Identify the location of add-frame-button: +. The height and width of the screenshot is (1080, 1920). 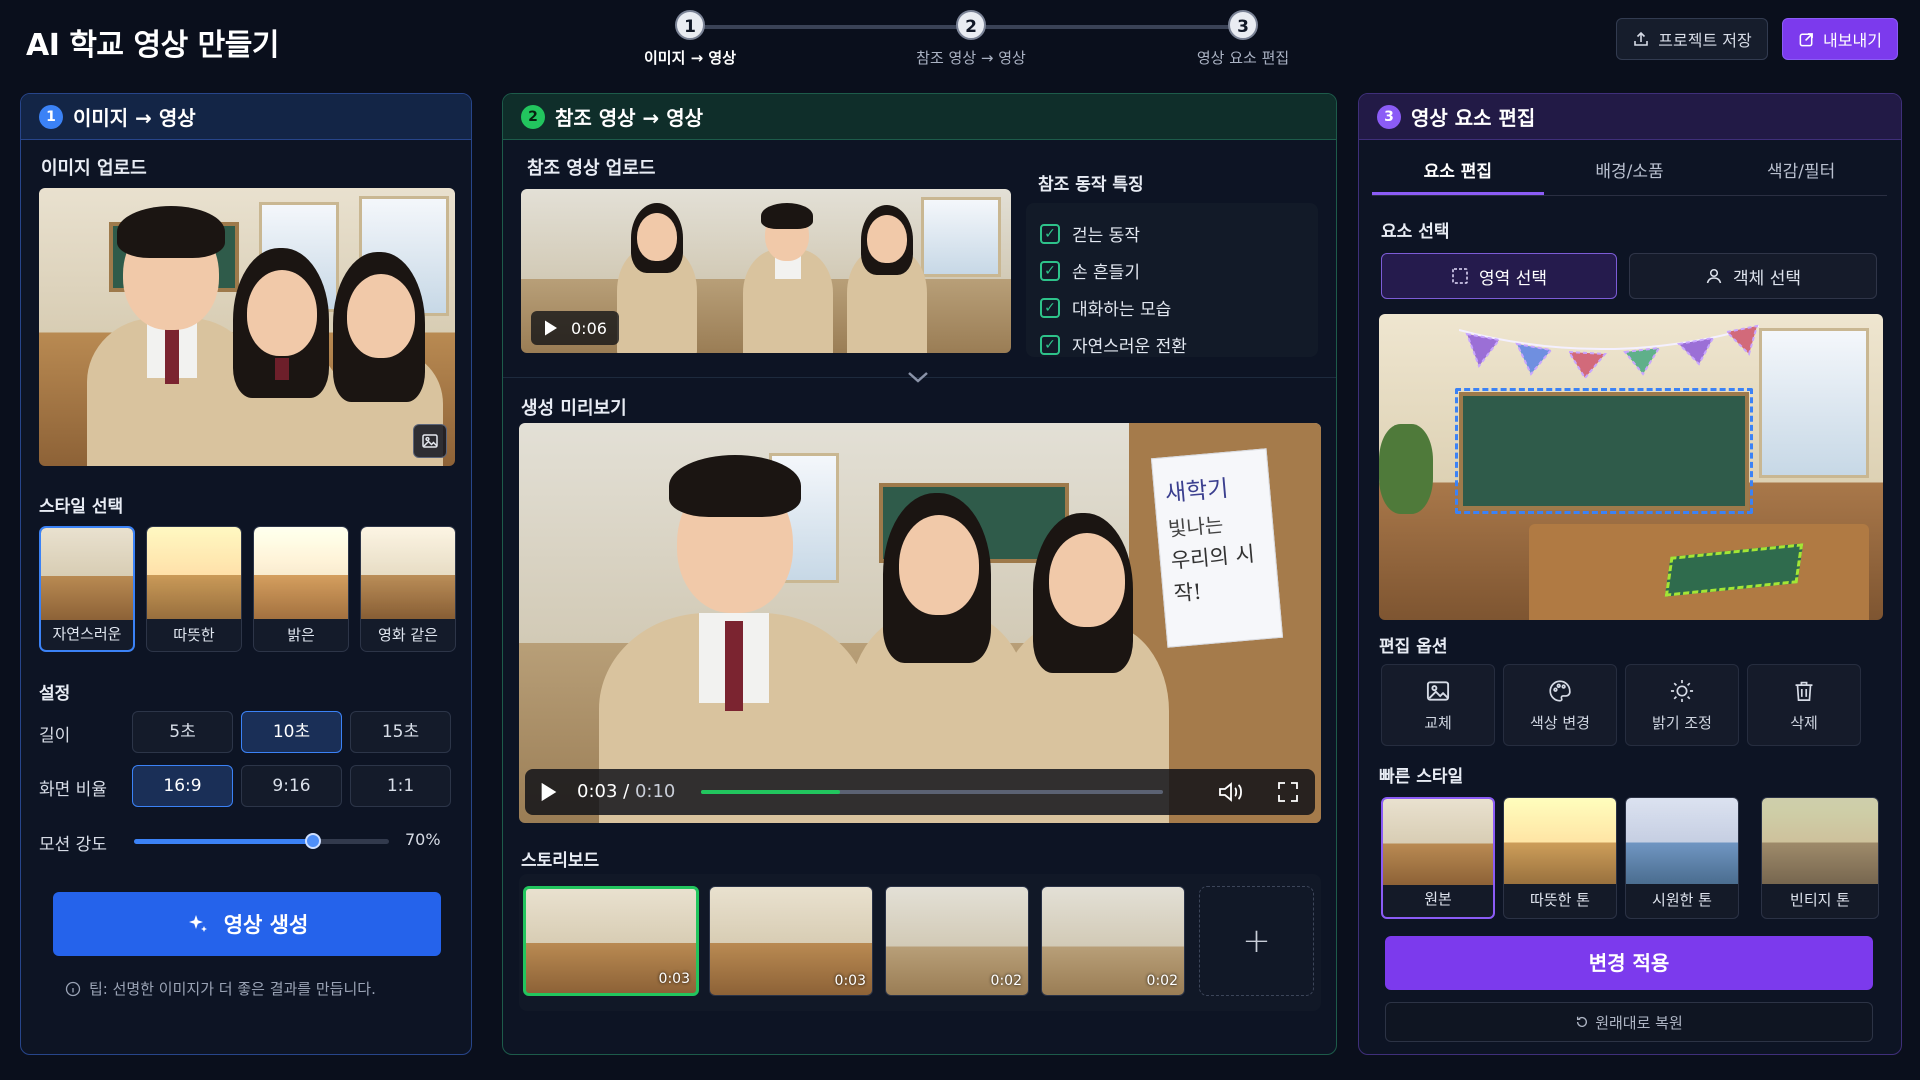
(1256, 941).